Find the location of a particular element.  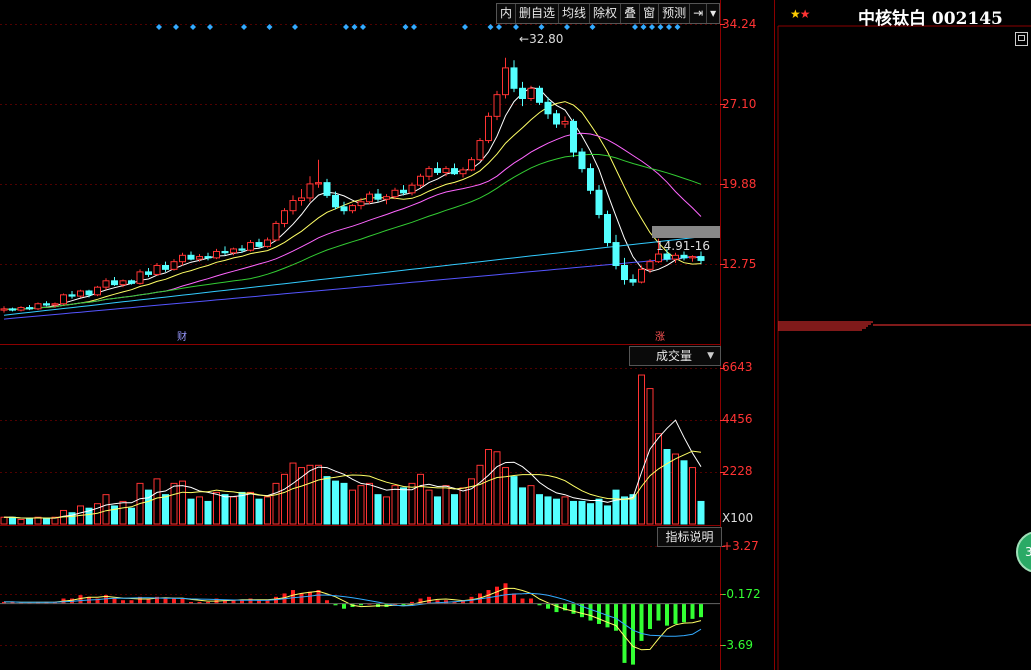

volume-axis-label: 6643 is located at coordinates (737, 367).